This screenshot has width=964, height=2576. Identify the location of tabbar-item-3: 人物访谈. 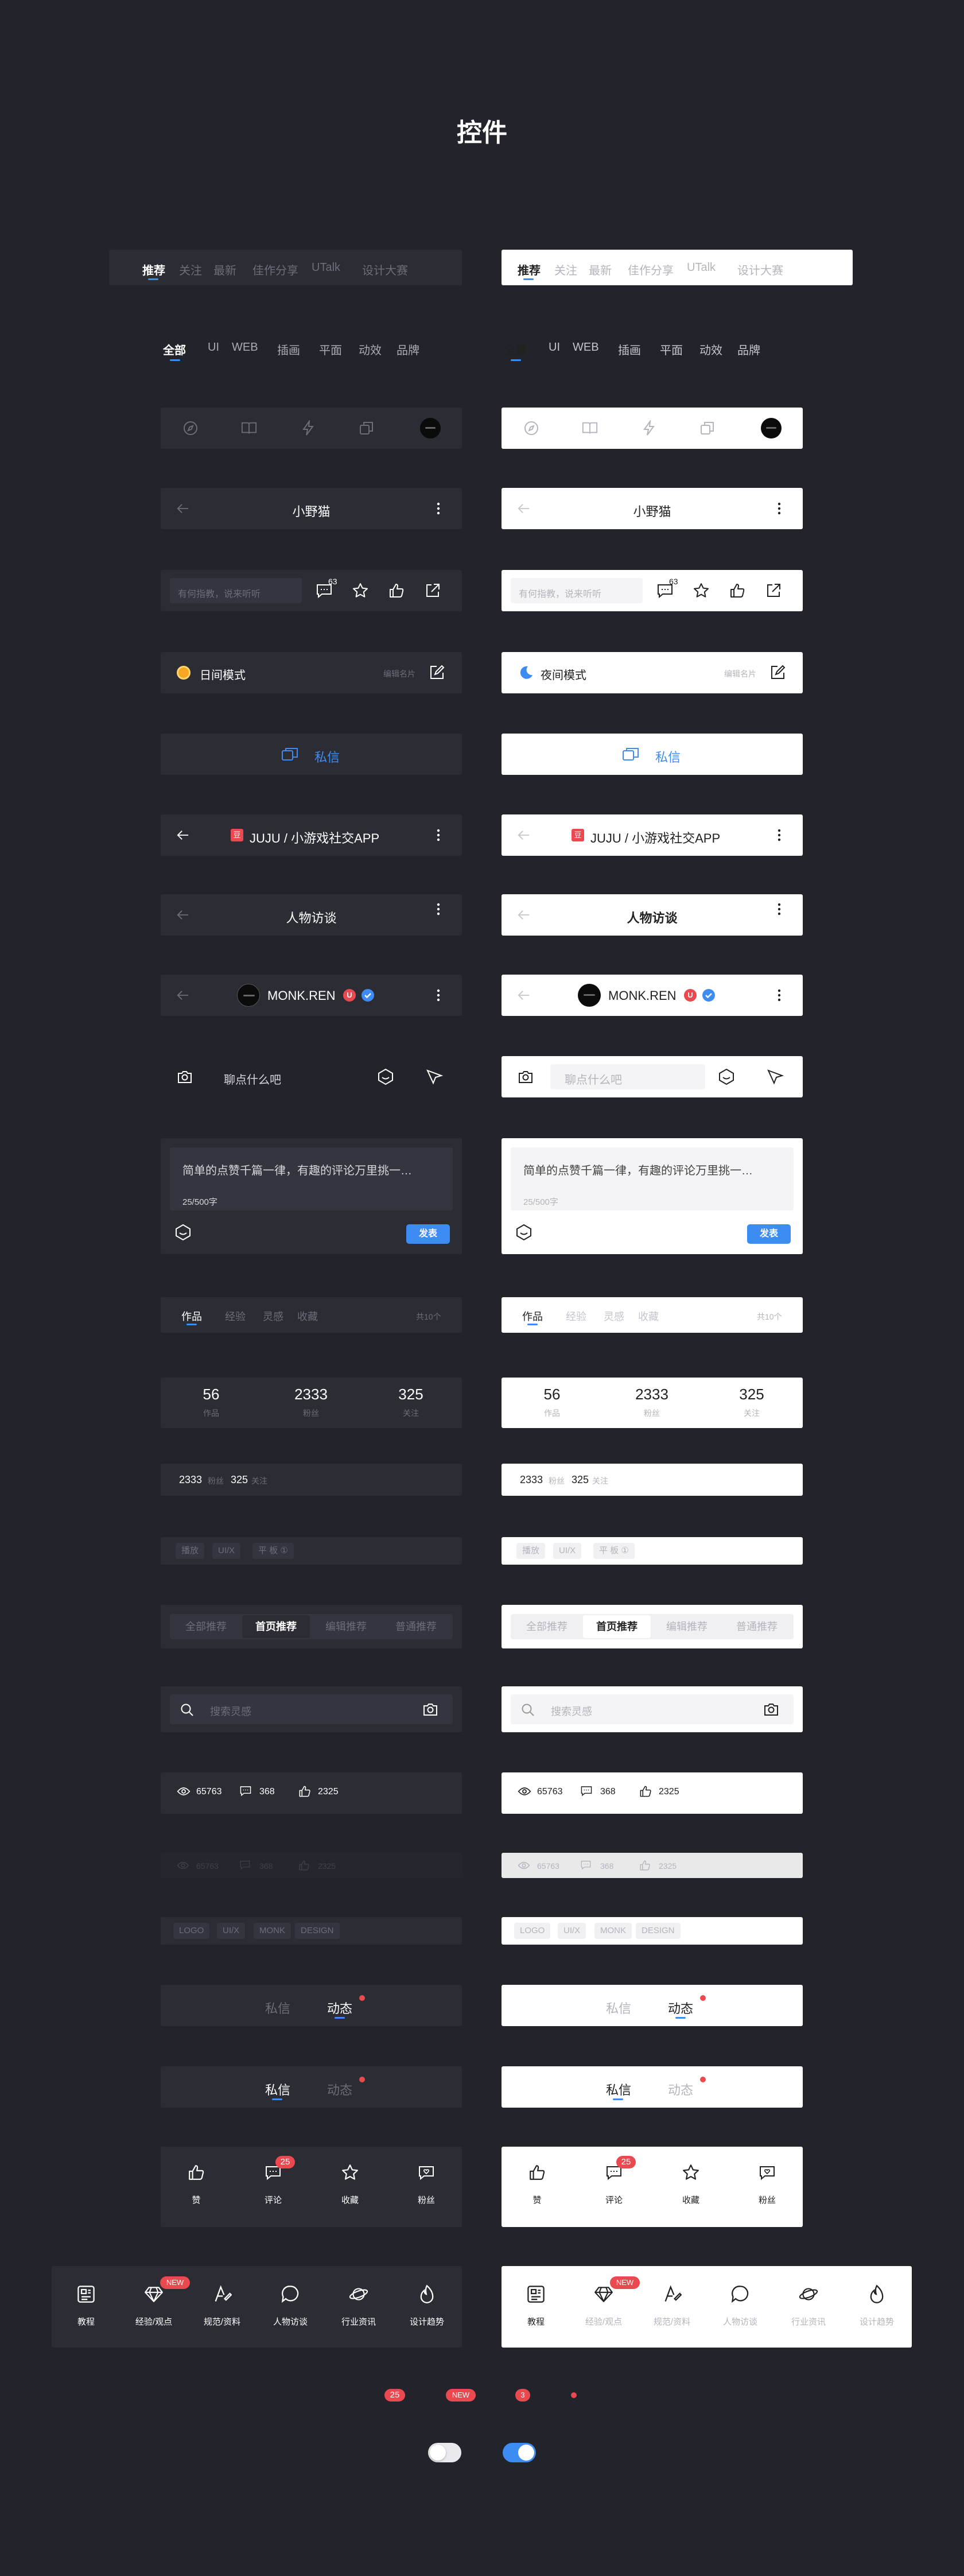
(740, 2310).